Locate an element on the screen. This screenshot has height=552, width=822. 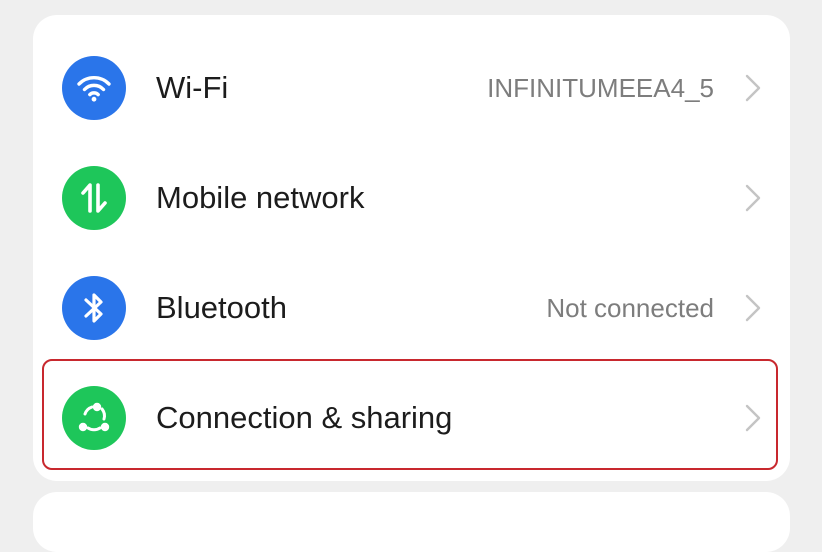
wifi-network-name: INFINITUMEEA4_5 is located at coordinates (600, 88).